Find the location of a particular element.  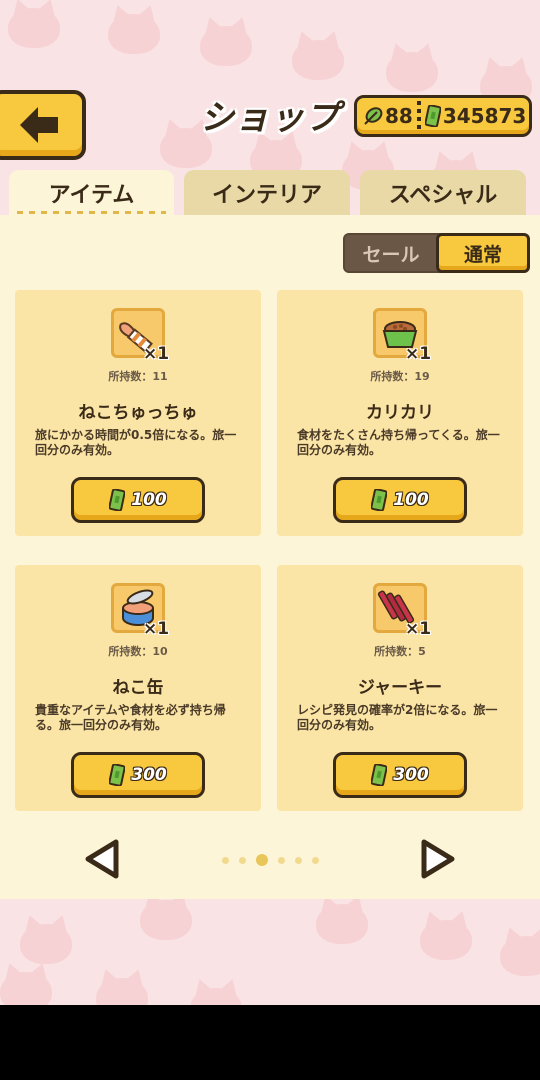

item-name: ジャーキー is located at coordinates (400, 688).